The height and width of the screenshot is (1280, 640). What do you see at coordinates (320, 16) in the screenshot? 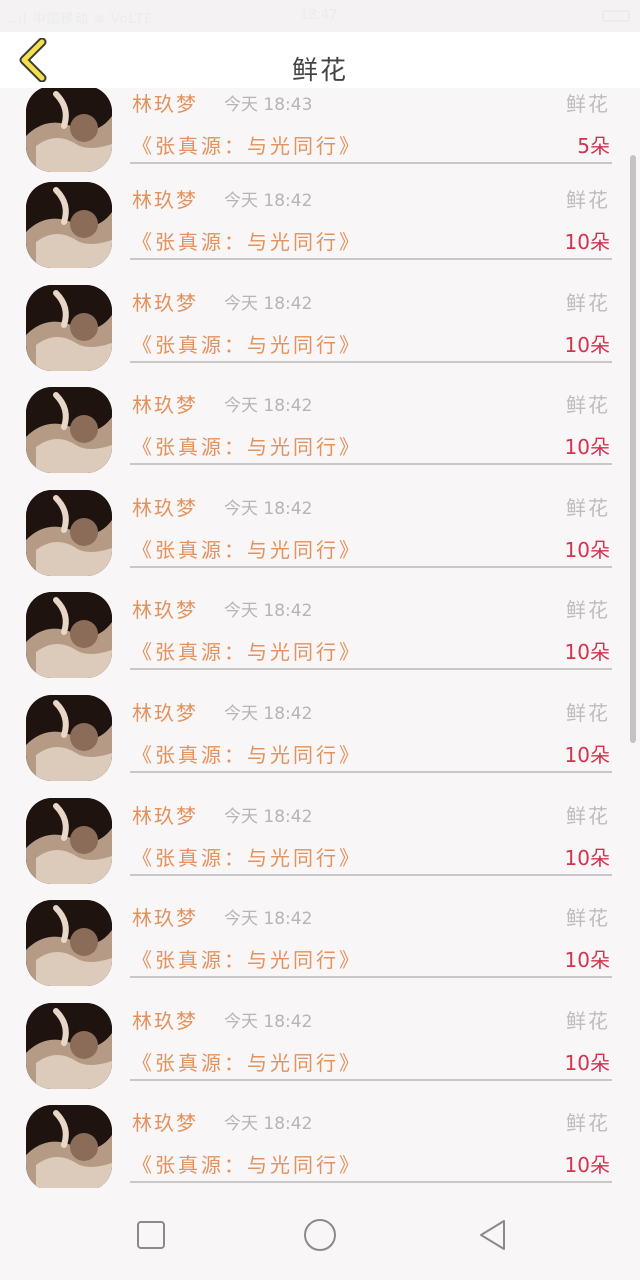
I see `status-bar: ..ıl 中国移动 ≋ VoLTE 18:47` at bounding box center [320, 16].